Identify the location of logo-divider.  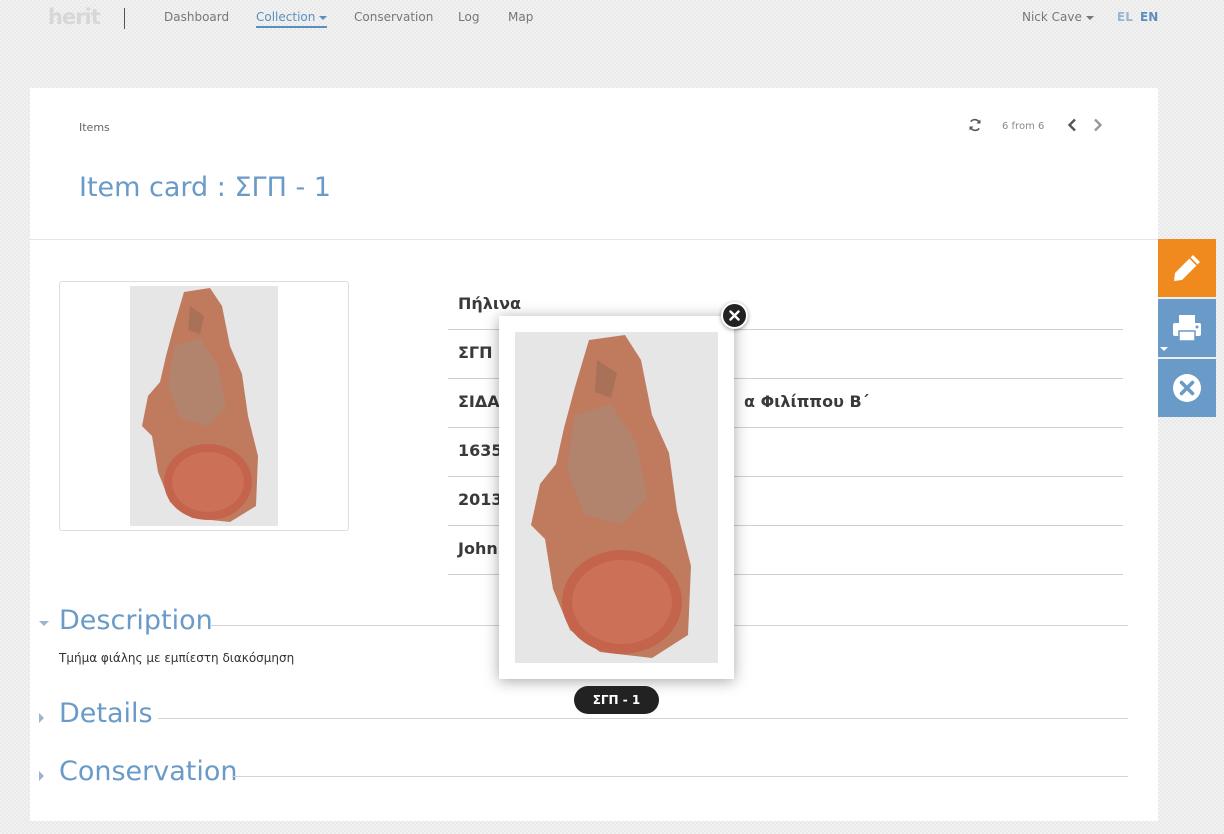
(124, 18).